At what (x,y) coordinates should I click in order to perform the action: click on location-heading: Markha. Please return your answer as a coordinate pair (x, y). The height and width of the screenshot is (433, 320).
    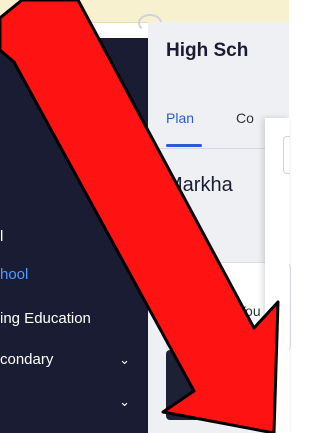
    Looking at the image, I should click on (199, 185).